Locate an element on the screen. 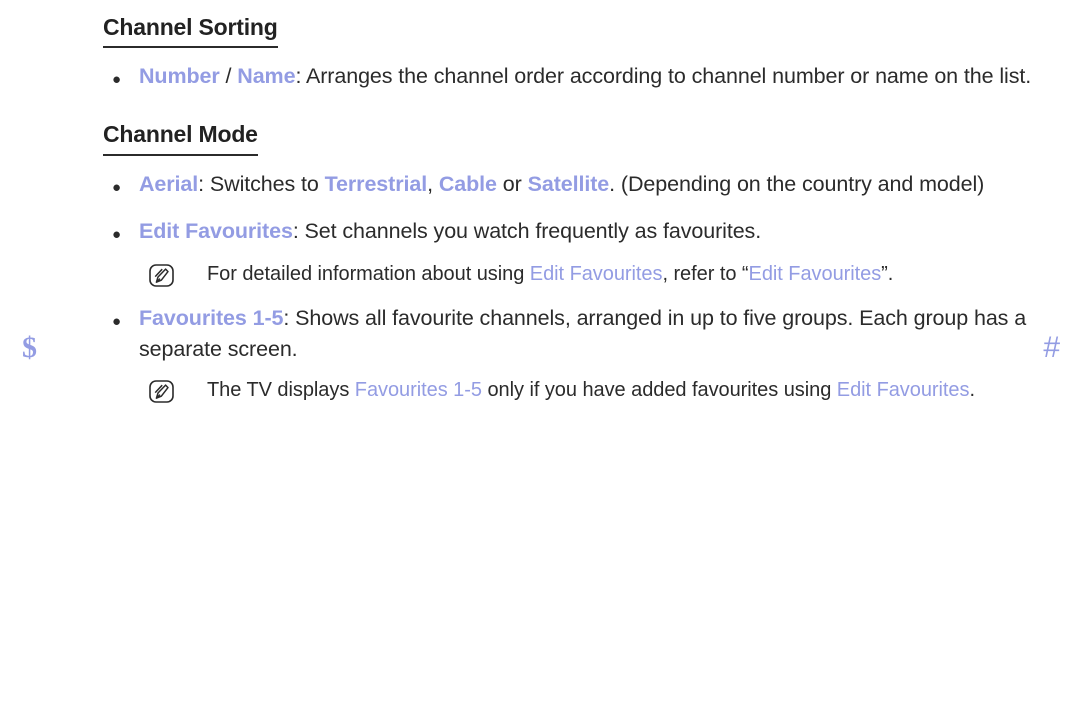 This screenshot has height=705, width=1080. hash-marker-icon: # is located at coordinates (1051, 347).